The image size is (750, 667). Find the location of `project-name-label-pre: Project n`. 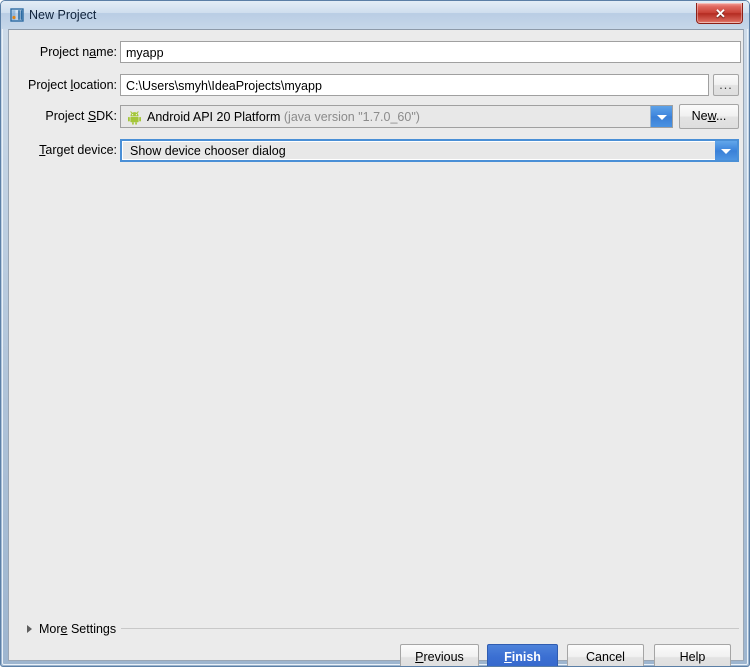

project-name-label-pre: Project n is located at coordinates (64, 52).